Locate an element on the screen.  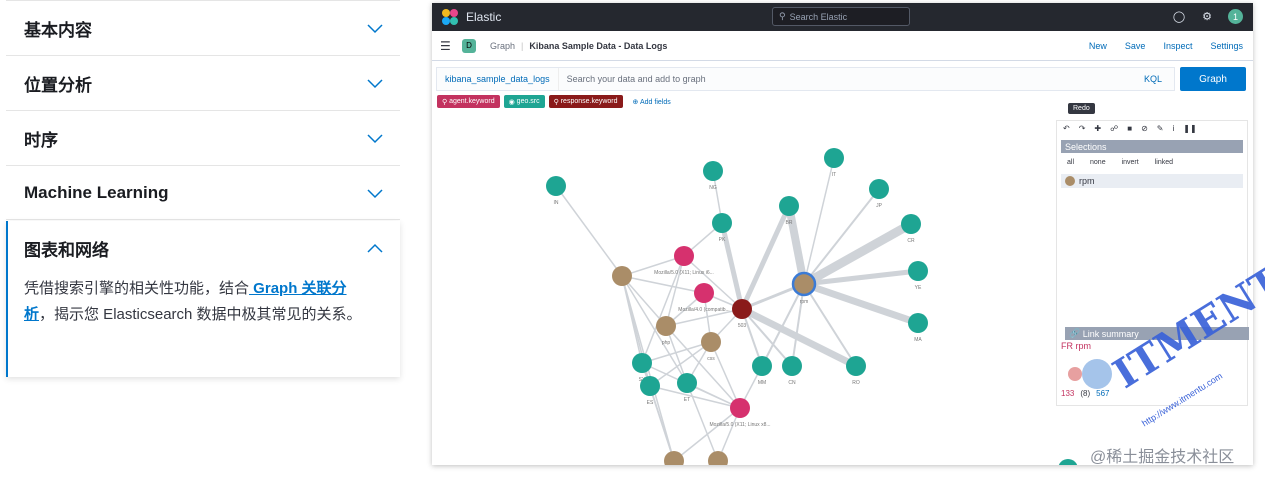
inspect-button: Inspect is located at coordinates (1177, 46).